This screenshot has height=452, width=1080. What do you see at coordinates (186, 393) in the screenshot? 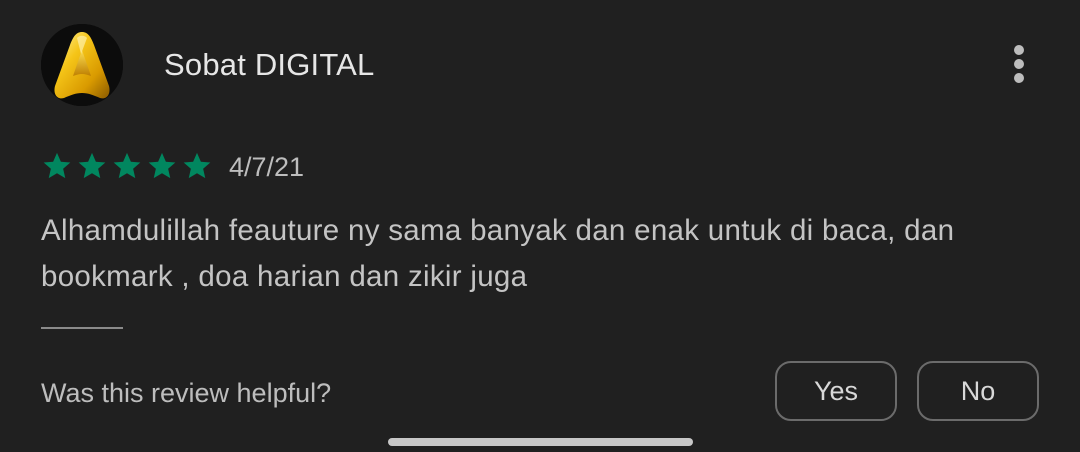
I see `helpful-question: Was this review helpful?` at bounding box center [186, 393].